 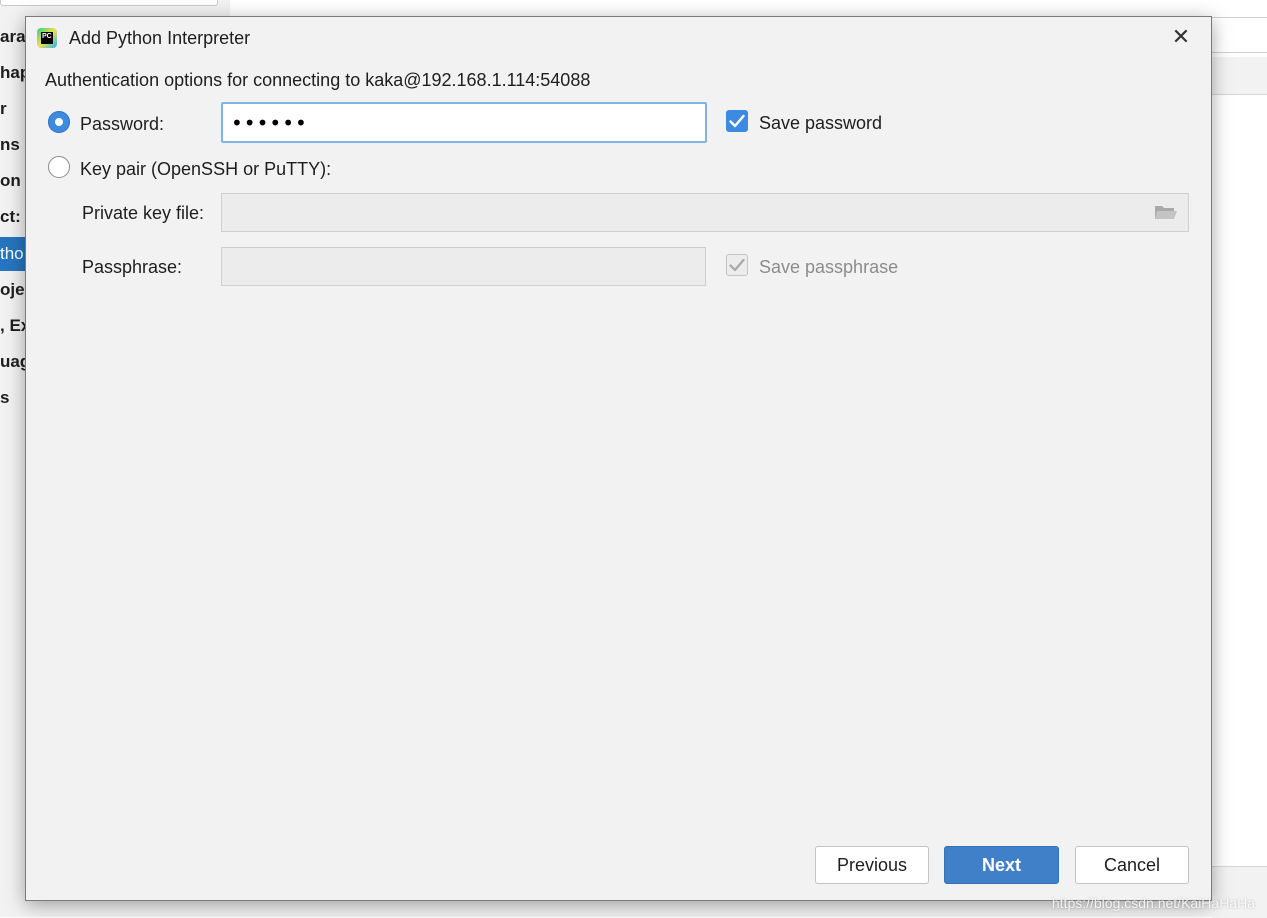 What do you see at coordinates (820, 123) in the screenshot?
I see `save-password-label: Save password` at bounding box center [820, 123].